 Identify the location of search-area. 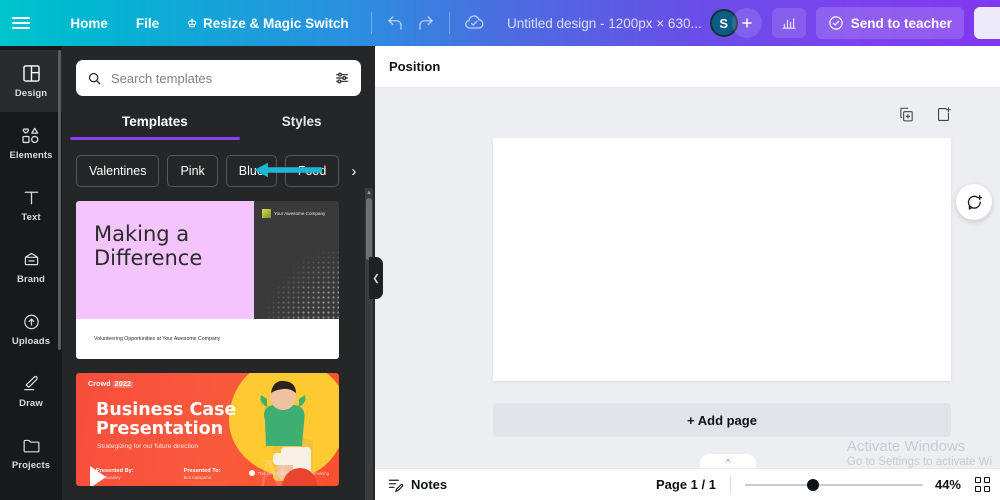
(218, 71).